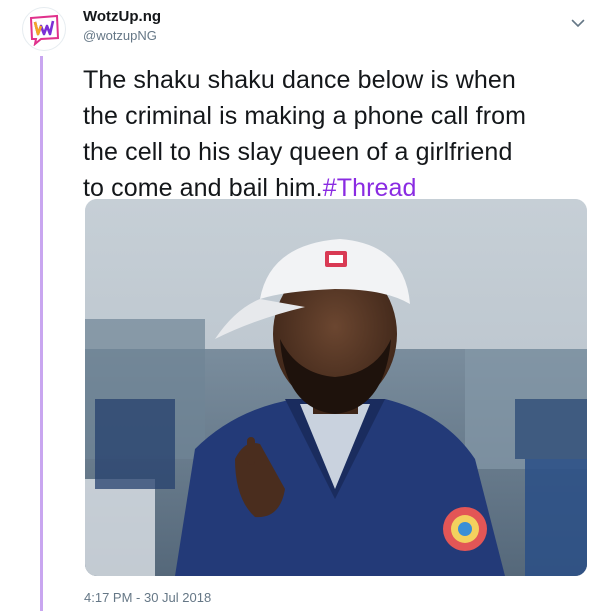 This screenshot has height=611, width=614. I want to click on brand-logo-icon, so click(44, 30).